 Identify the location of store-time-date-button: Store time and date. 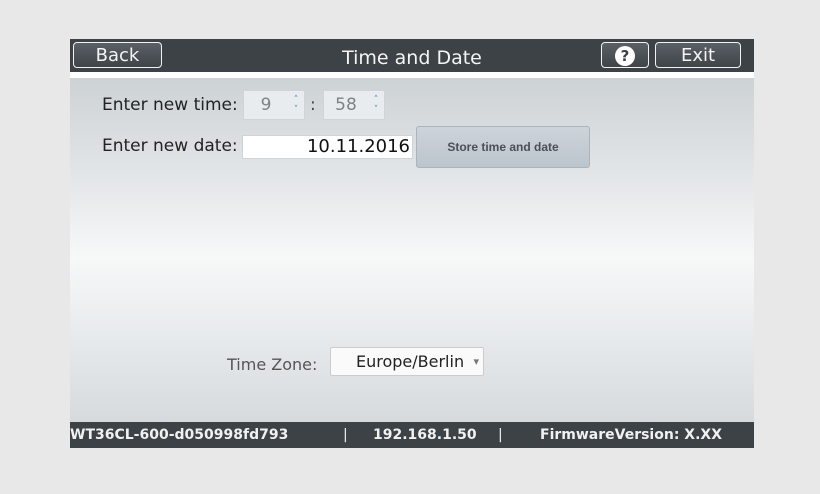
(503, 147).